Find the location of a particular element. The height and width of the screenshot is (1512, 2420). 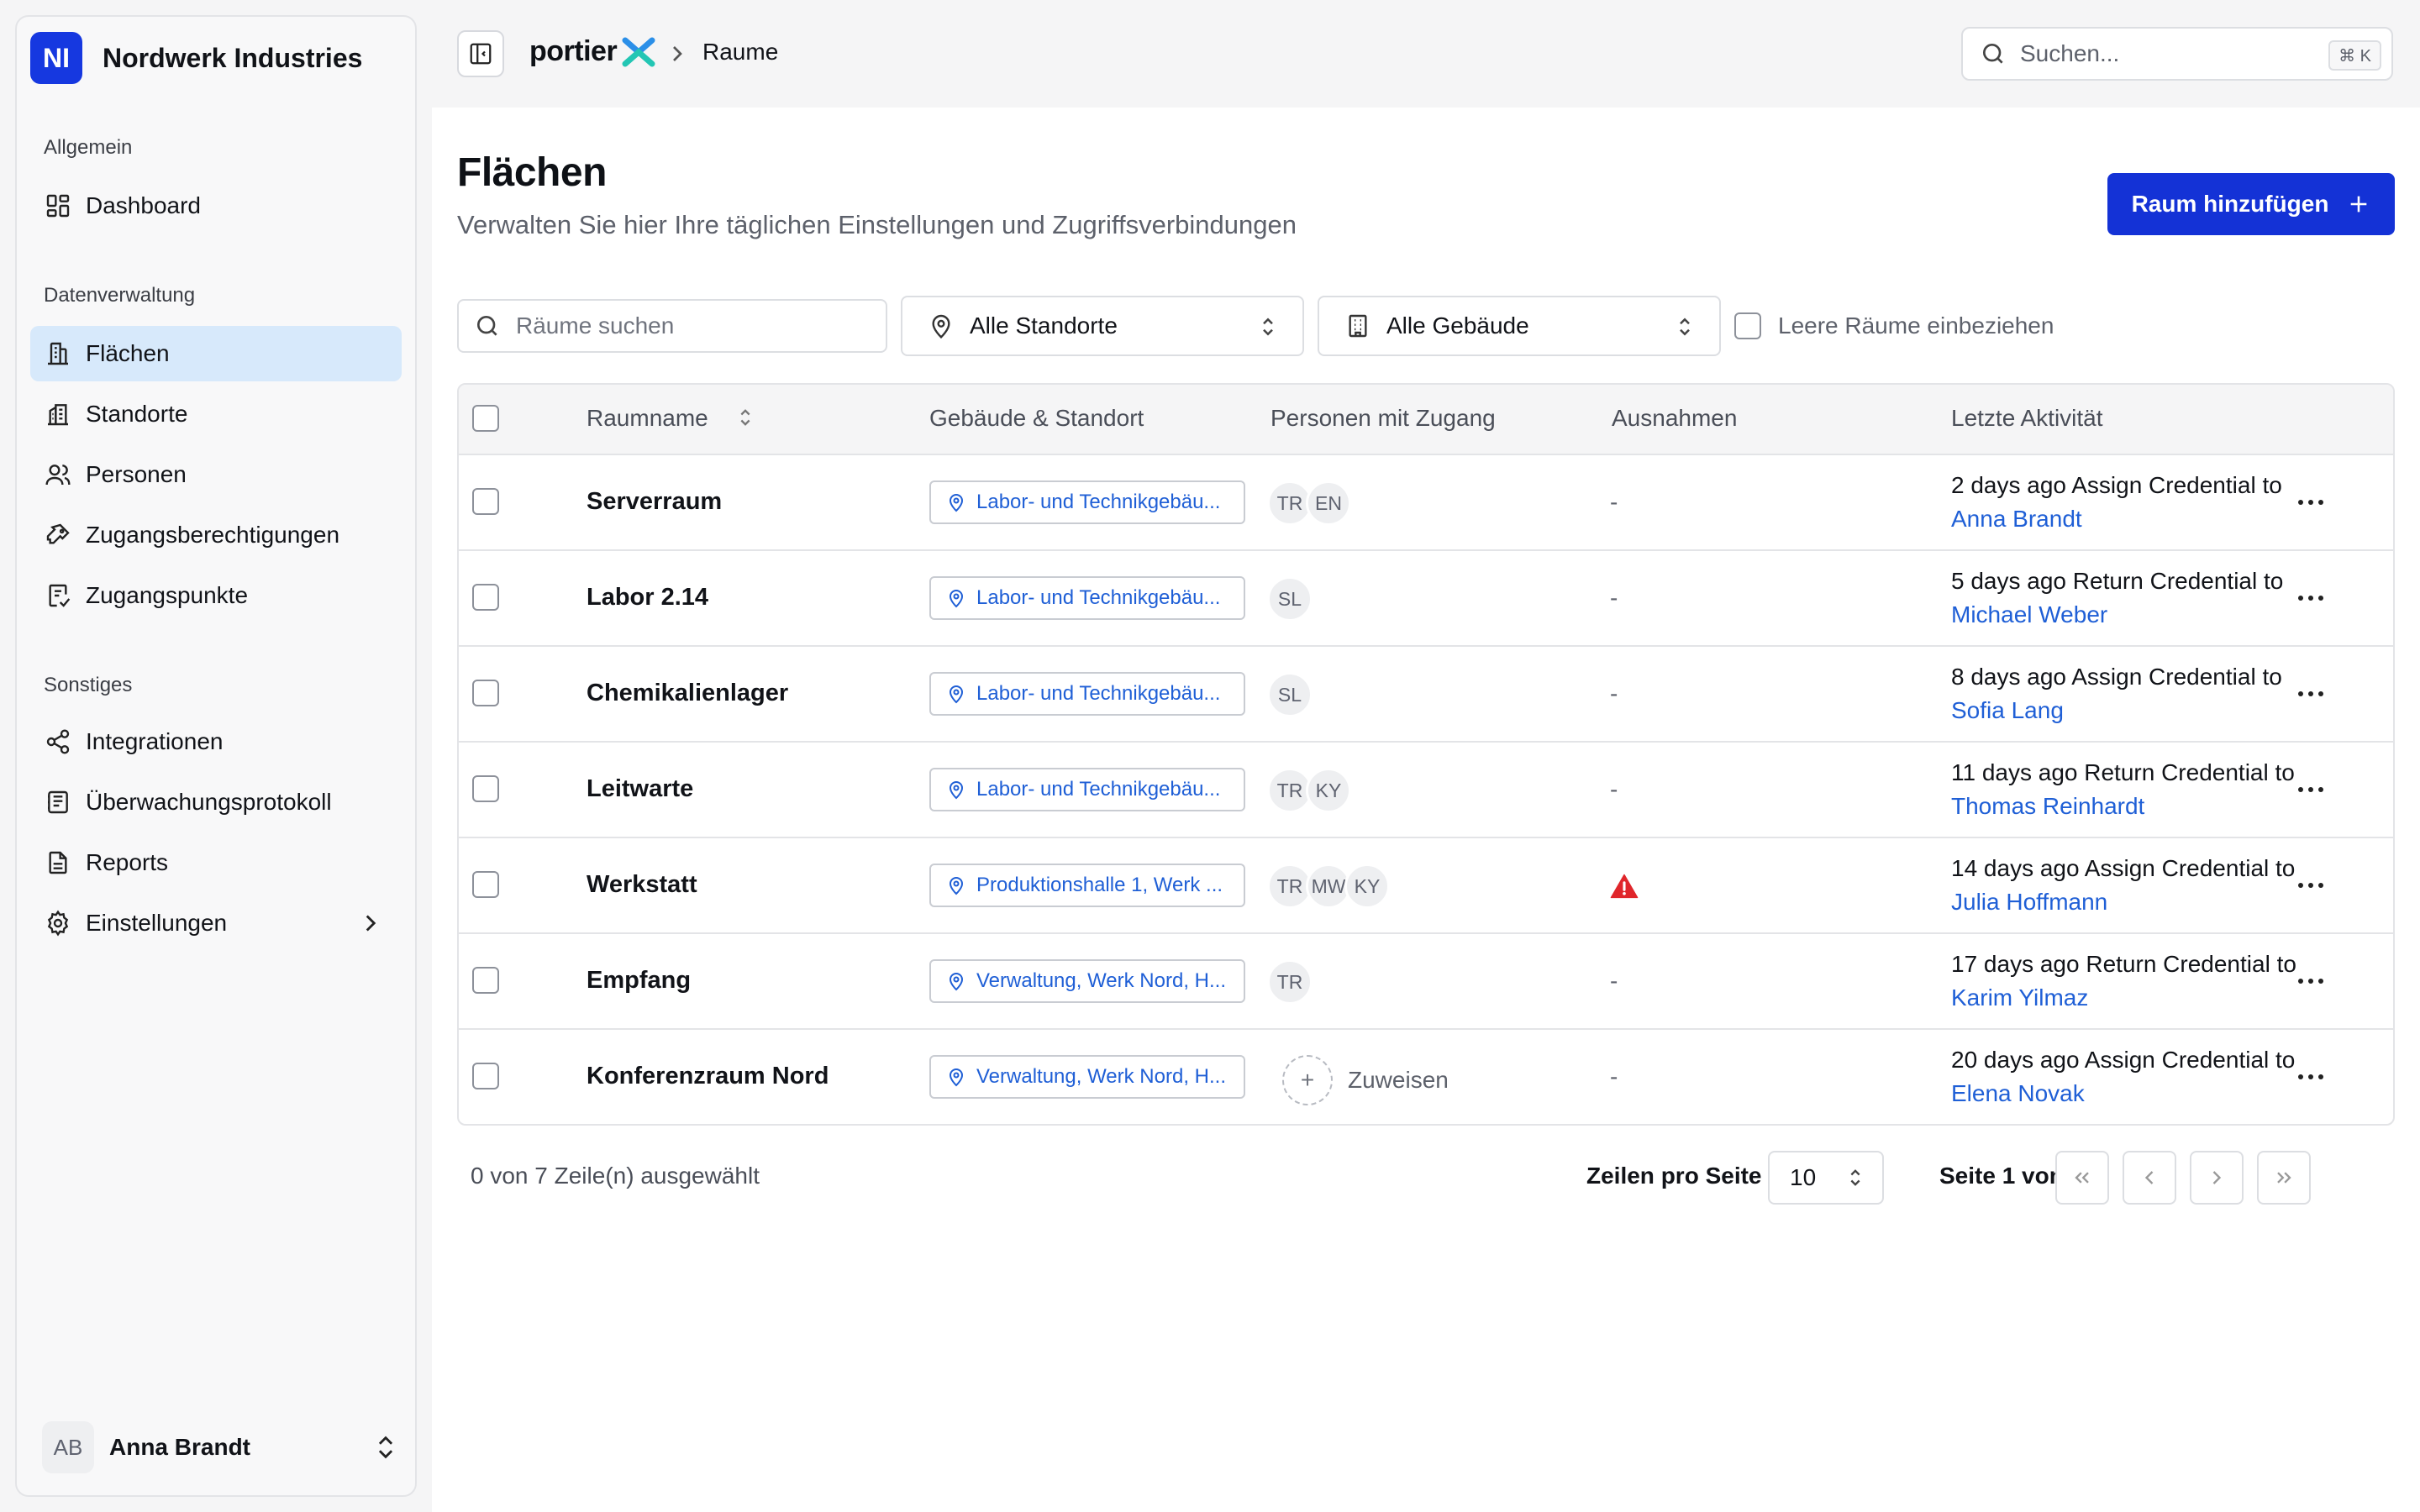

activity-person-link: Julia Hoffmann is located at coordinates (2029, 902).